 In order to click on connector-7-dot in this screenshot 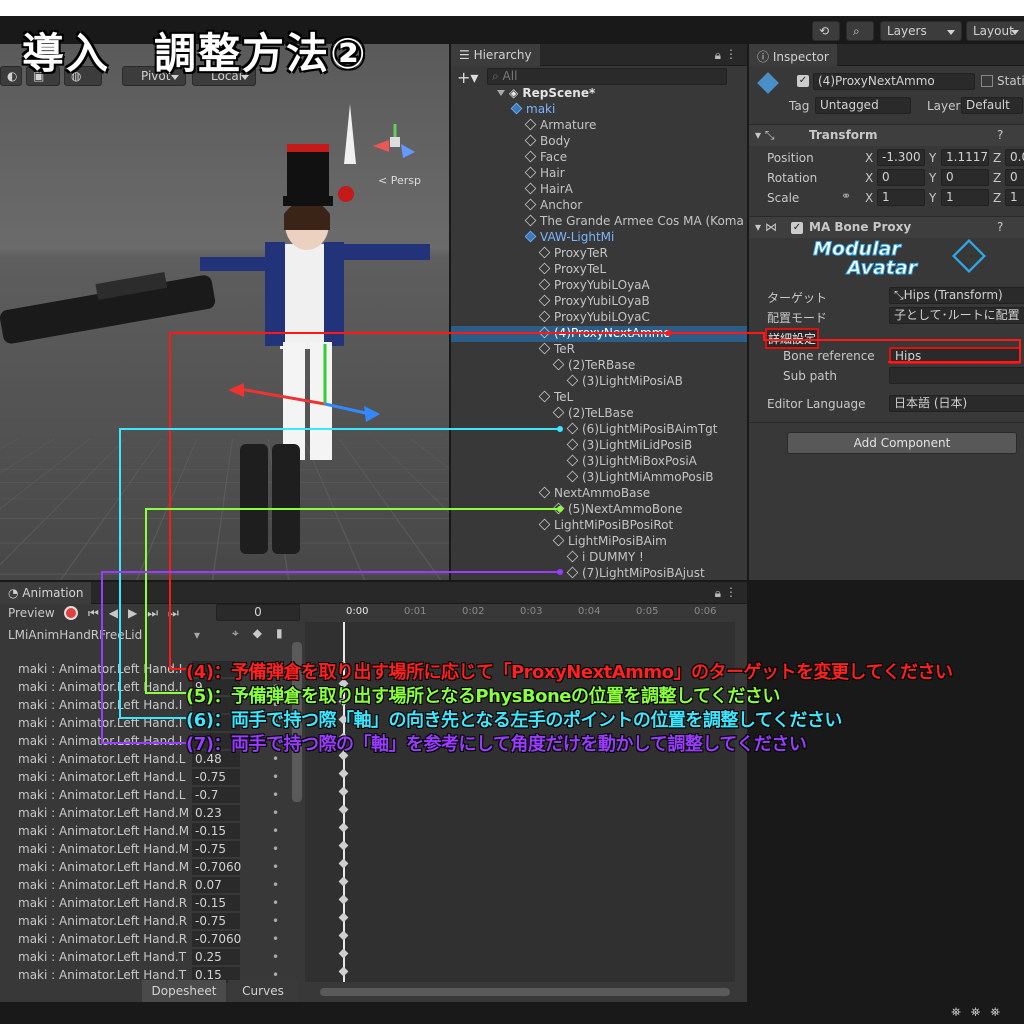, I will do `click(560, 572)`.